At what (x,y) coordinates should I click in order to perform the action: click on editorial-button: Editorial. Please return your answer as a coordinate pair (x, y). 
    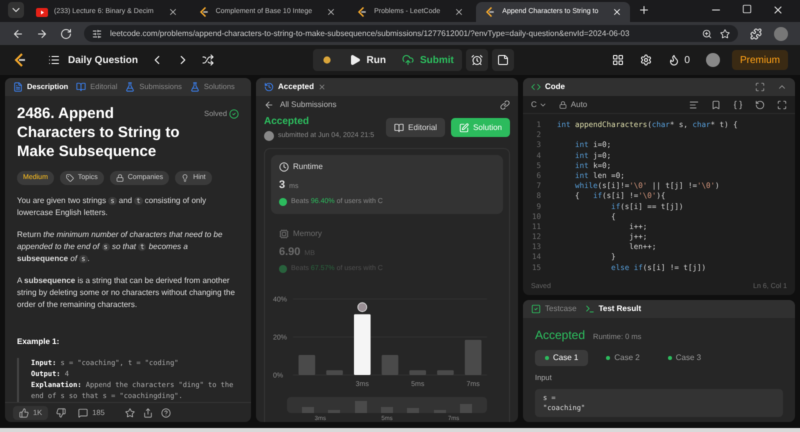
    Looking at the image, I should click on (416, 127).